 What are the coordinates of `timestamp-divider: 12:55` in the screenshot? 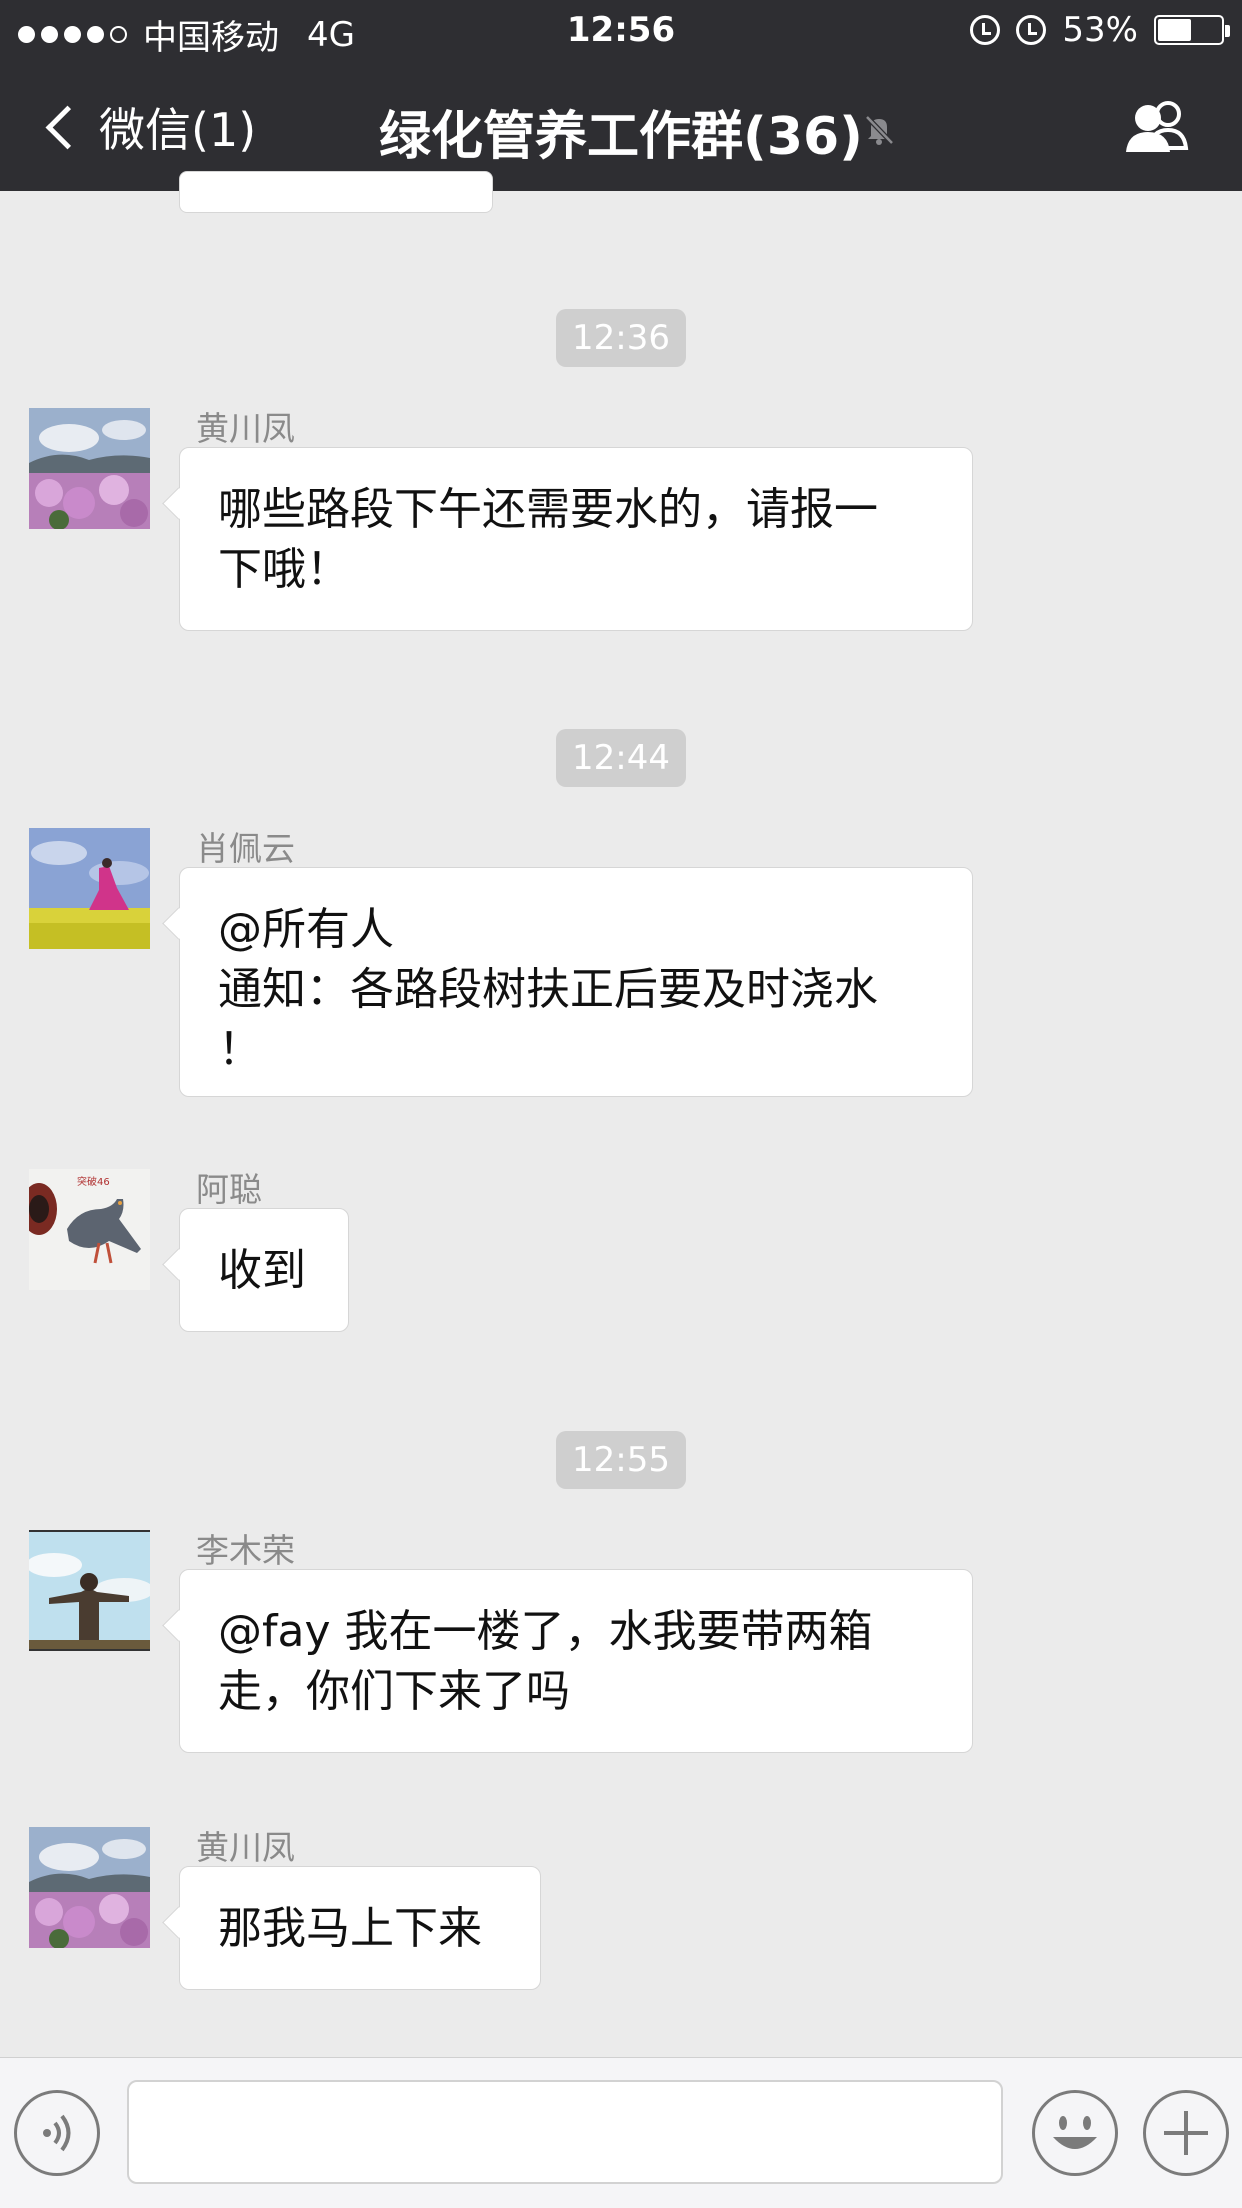 It's located at (621, 1460).